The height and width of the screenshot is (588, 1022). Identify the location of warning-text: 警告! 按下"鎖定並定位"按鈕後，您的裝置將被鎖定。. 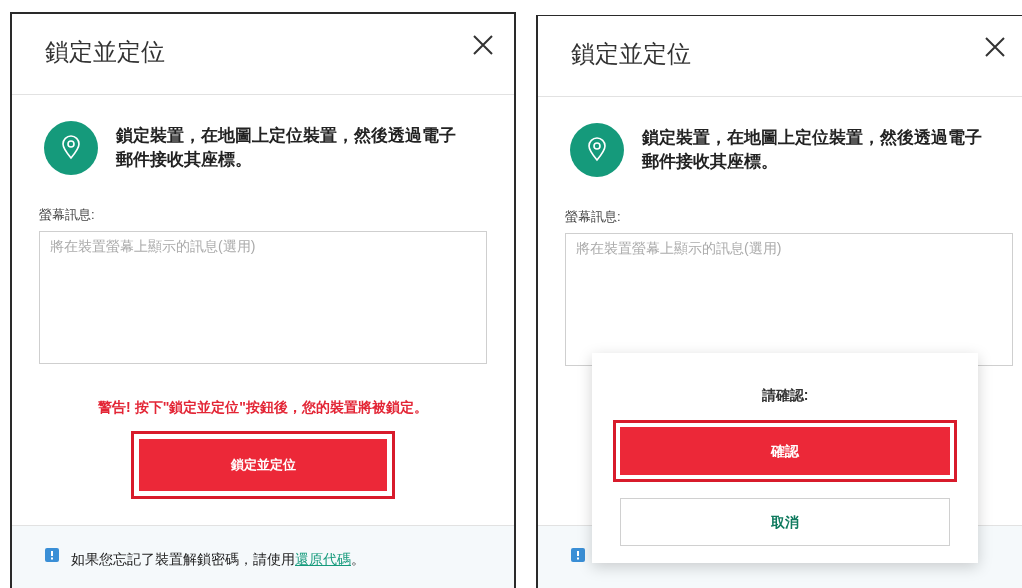
(263, 407).